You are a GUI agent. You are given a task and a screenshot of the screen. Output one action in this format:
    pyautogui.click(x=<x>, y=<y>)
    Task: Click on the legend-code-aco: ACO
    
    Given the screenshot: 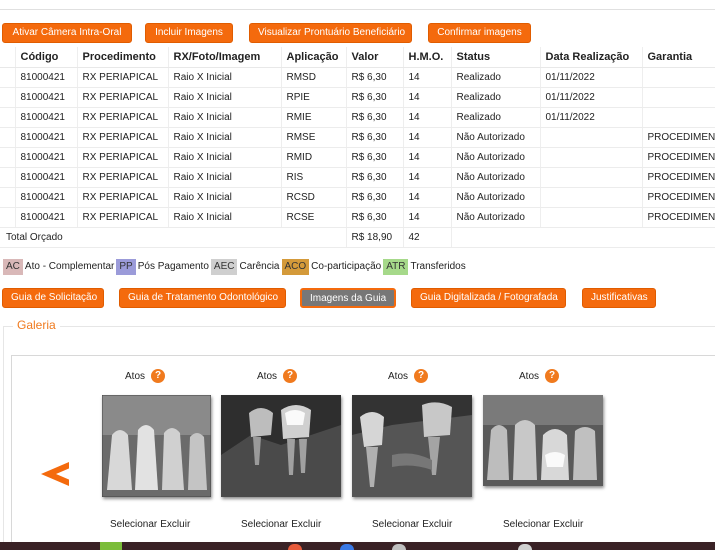 What is the action you would take?
    pyautogui.click(x=295, y=266)
    